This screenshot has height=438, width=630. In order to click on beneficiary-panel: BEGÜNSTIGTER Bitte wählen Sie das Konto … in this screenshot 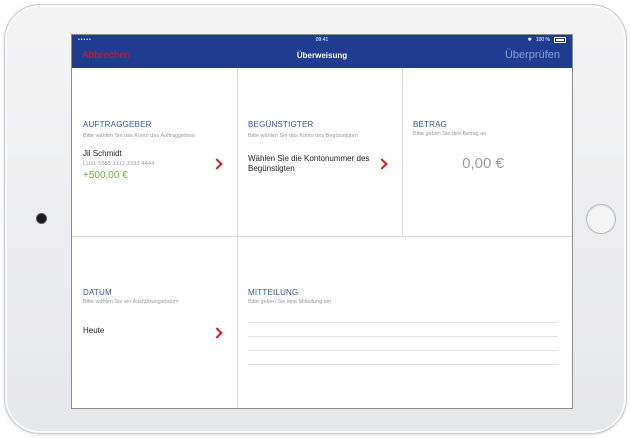, I will do `click(320, 152)`.